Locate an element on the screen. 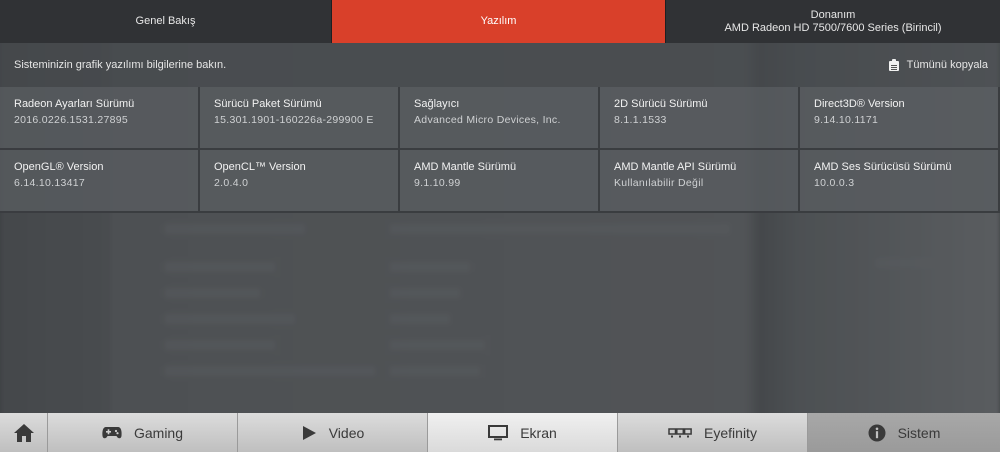  info-label: OpenGL® Version is located at coordinates (59, 167).